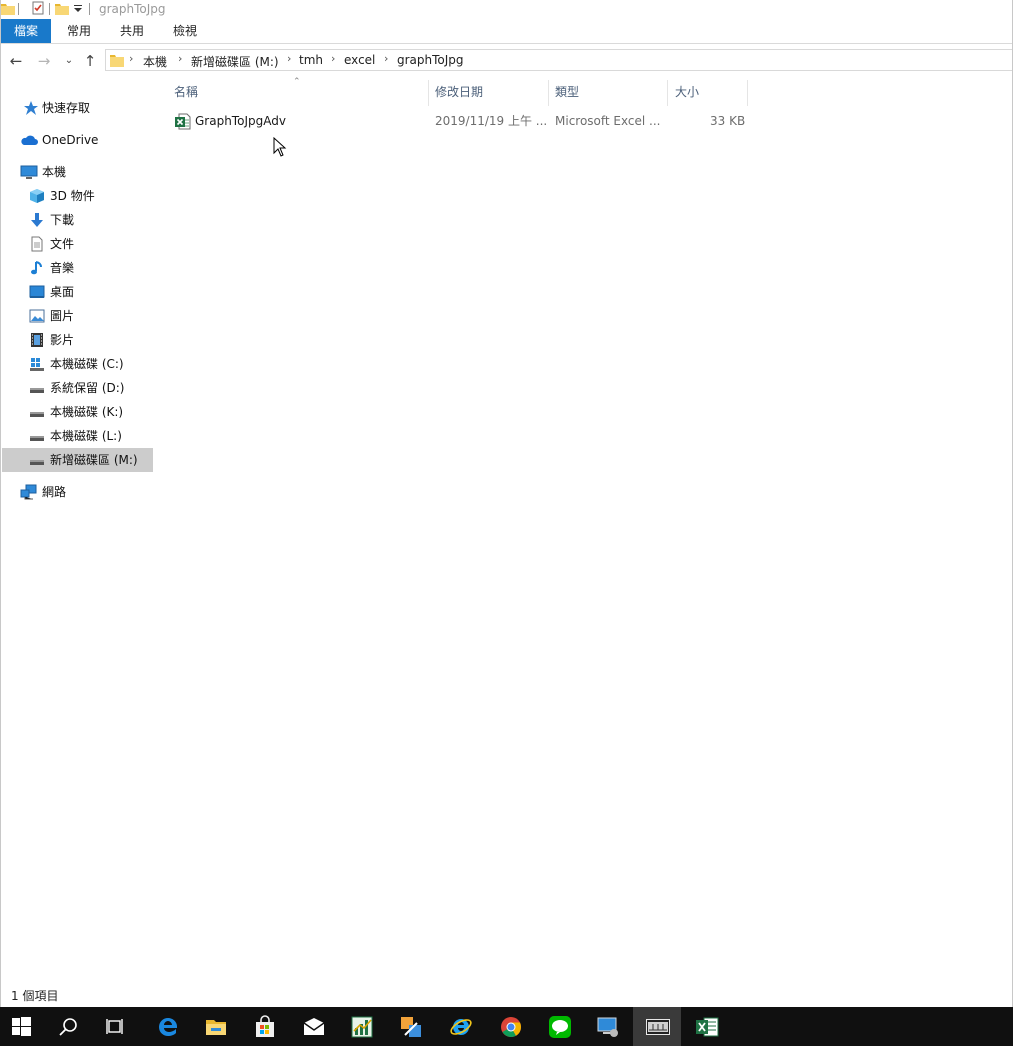 Image resolution: width=1013 pixels, height=1046 pixels. What do you see at coordinates (44, 61) in the screenshot?
I see `forward-arrow-icon: →` at bounding box center [44, 61].